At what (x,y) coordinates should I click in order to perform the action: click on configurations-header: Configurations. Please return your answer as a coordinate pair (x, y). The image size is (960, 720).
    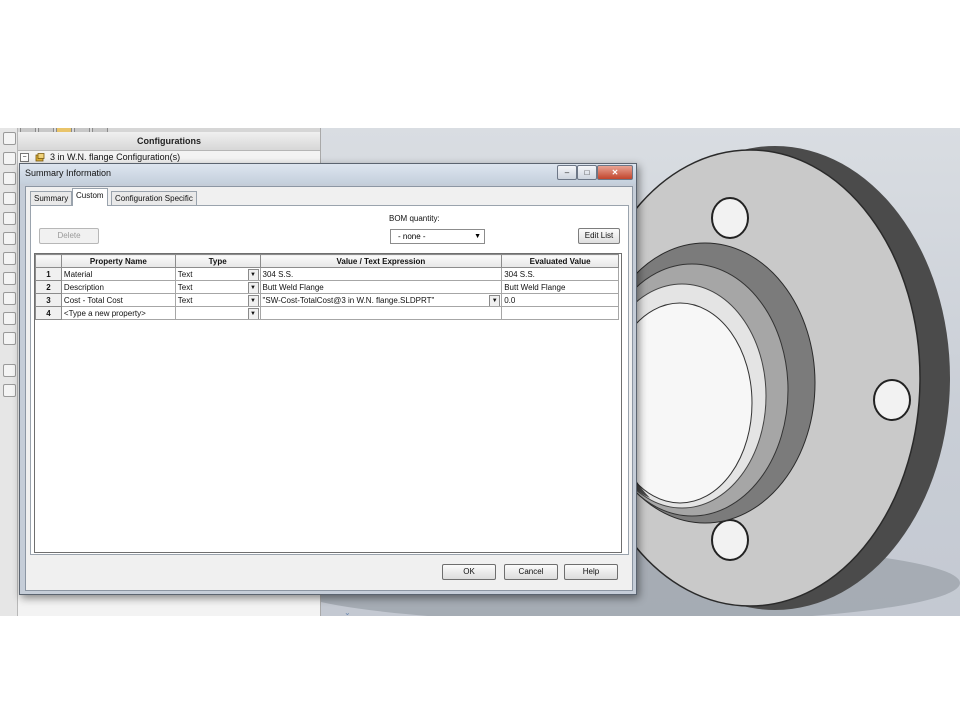
    Looking at the image, I should click on (169, 141).